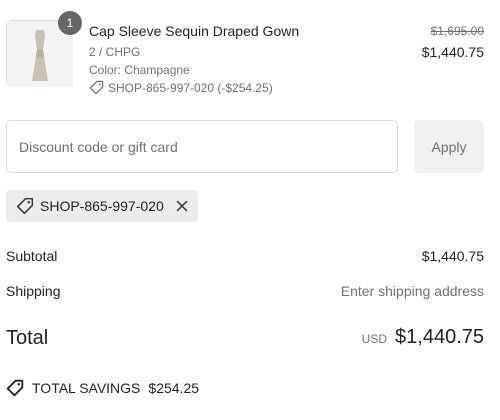 The image size is (500, 420). I want to click on product-discount-line: SHOP-865-997-020 (-$254.25), so click(181, 87).